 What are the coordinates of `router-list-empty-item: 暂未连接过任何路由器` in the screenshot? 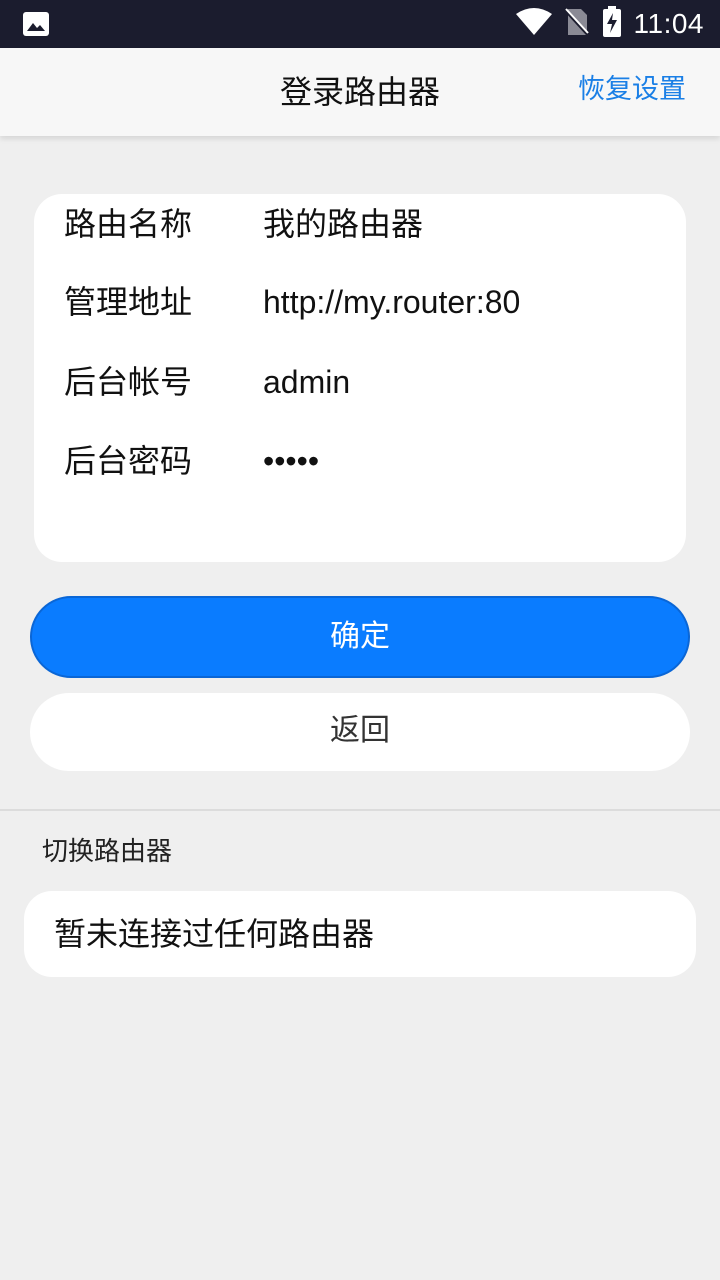 It's located at (360, 934).